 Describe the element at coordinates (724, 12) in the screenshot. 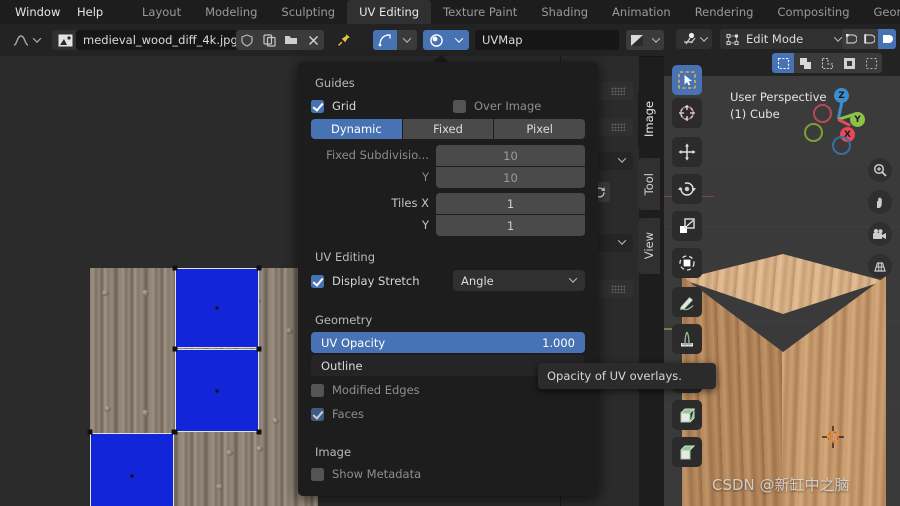

I see `workspace-tab-rendering: Rendering` at that location.